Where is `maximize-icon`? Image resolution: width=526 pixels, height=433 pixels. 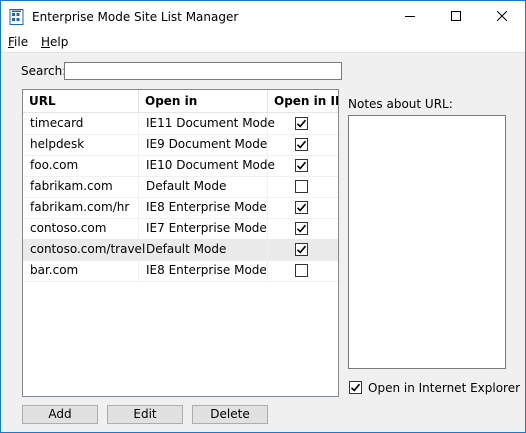 maximize-icon is located at coordinates (456, 17).